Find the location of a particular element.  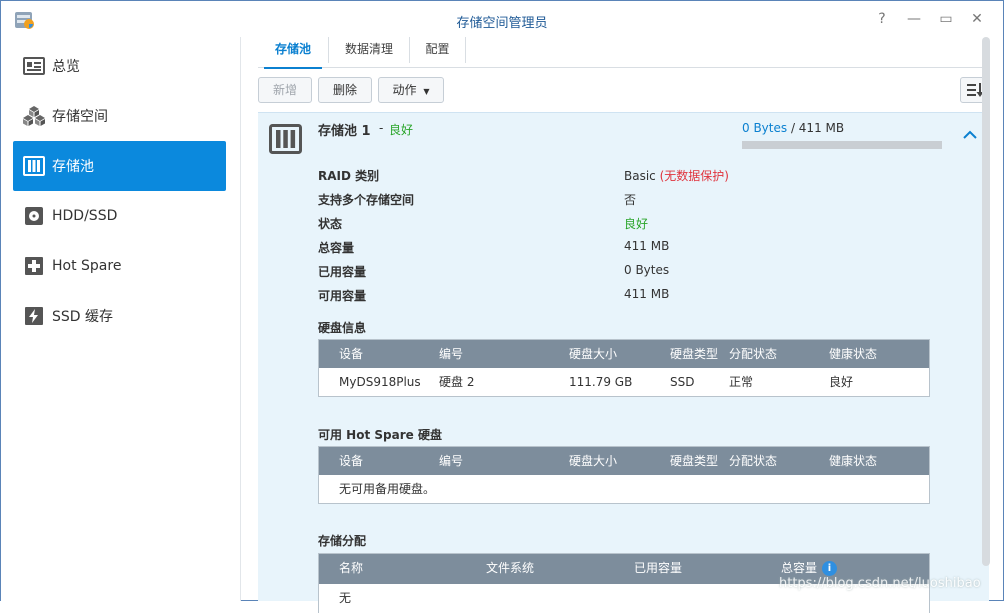

vertical-scrollbar is located at coordinates (986, 301).